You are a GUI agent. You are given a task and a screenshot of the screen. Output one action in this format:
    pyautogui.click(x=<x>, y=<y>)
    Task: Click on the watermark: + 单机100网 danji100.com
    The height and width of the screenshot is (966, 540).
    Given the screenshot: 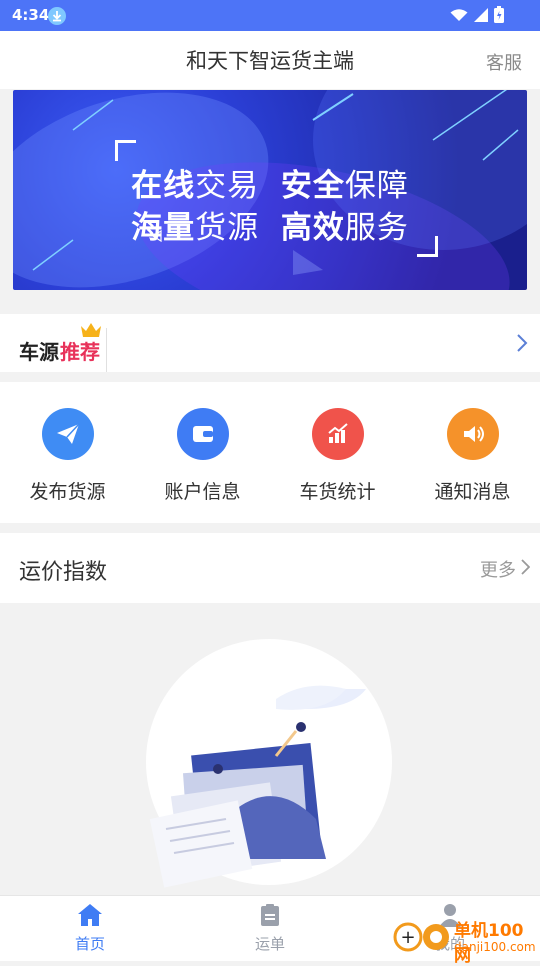 What is the action you would take?
    pyautogui.click(x=465, y=941)
    